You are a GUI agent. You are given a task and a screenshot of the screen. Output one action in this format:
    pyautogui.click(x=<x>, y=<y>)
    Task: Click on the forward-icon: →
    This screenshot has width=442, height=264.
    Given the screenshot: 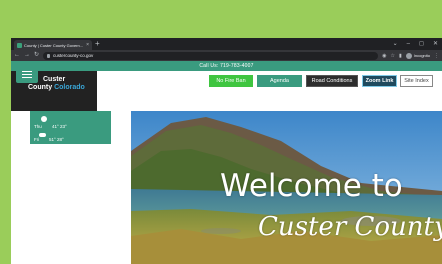 What is the action you would take?
    pyautogui.click(x=27, y=55)
    